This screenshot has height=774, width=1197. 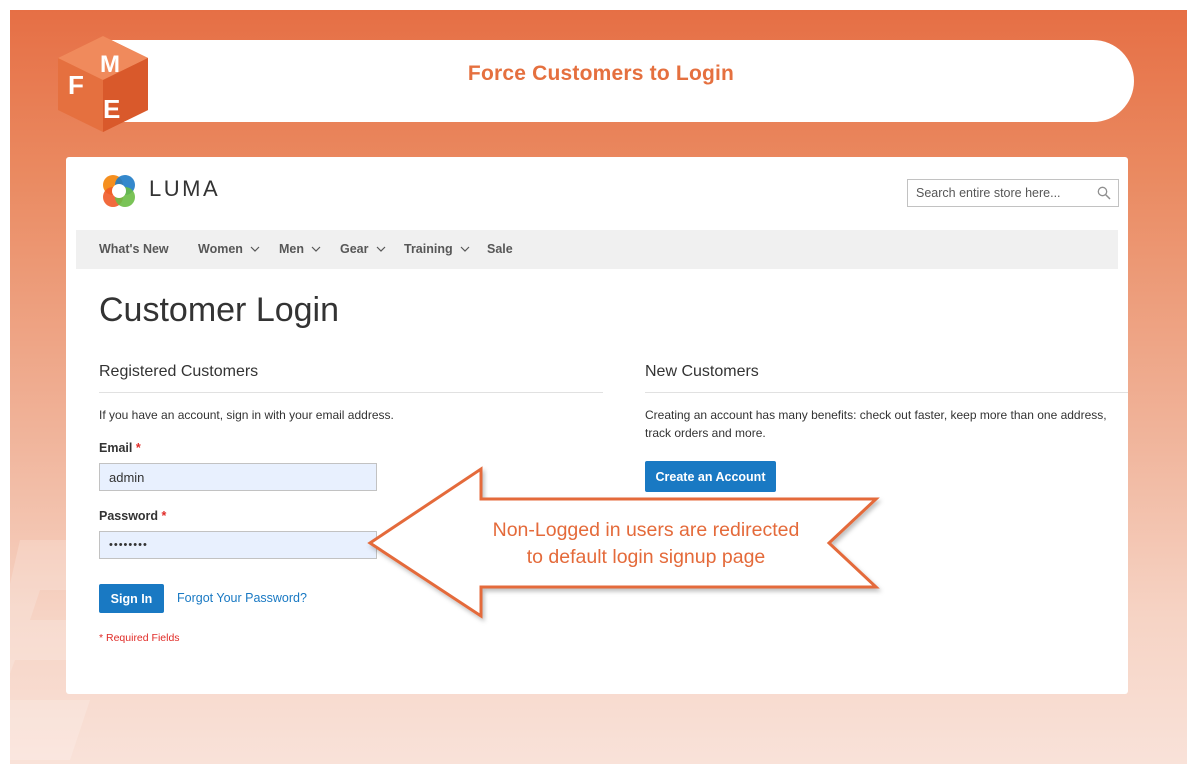 I want to click on fme-logo-icon: F M E, so click(x=103, y=84).